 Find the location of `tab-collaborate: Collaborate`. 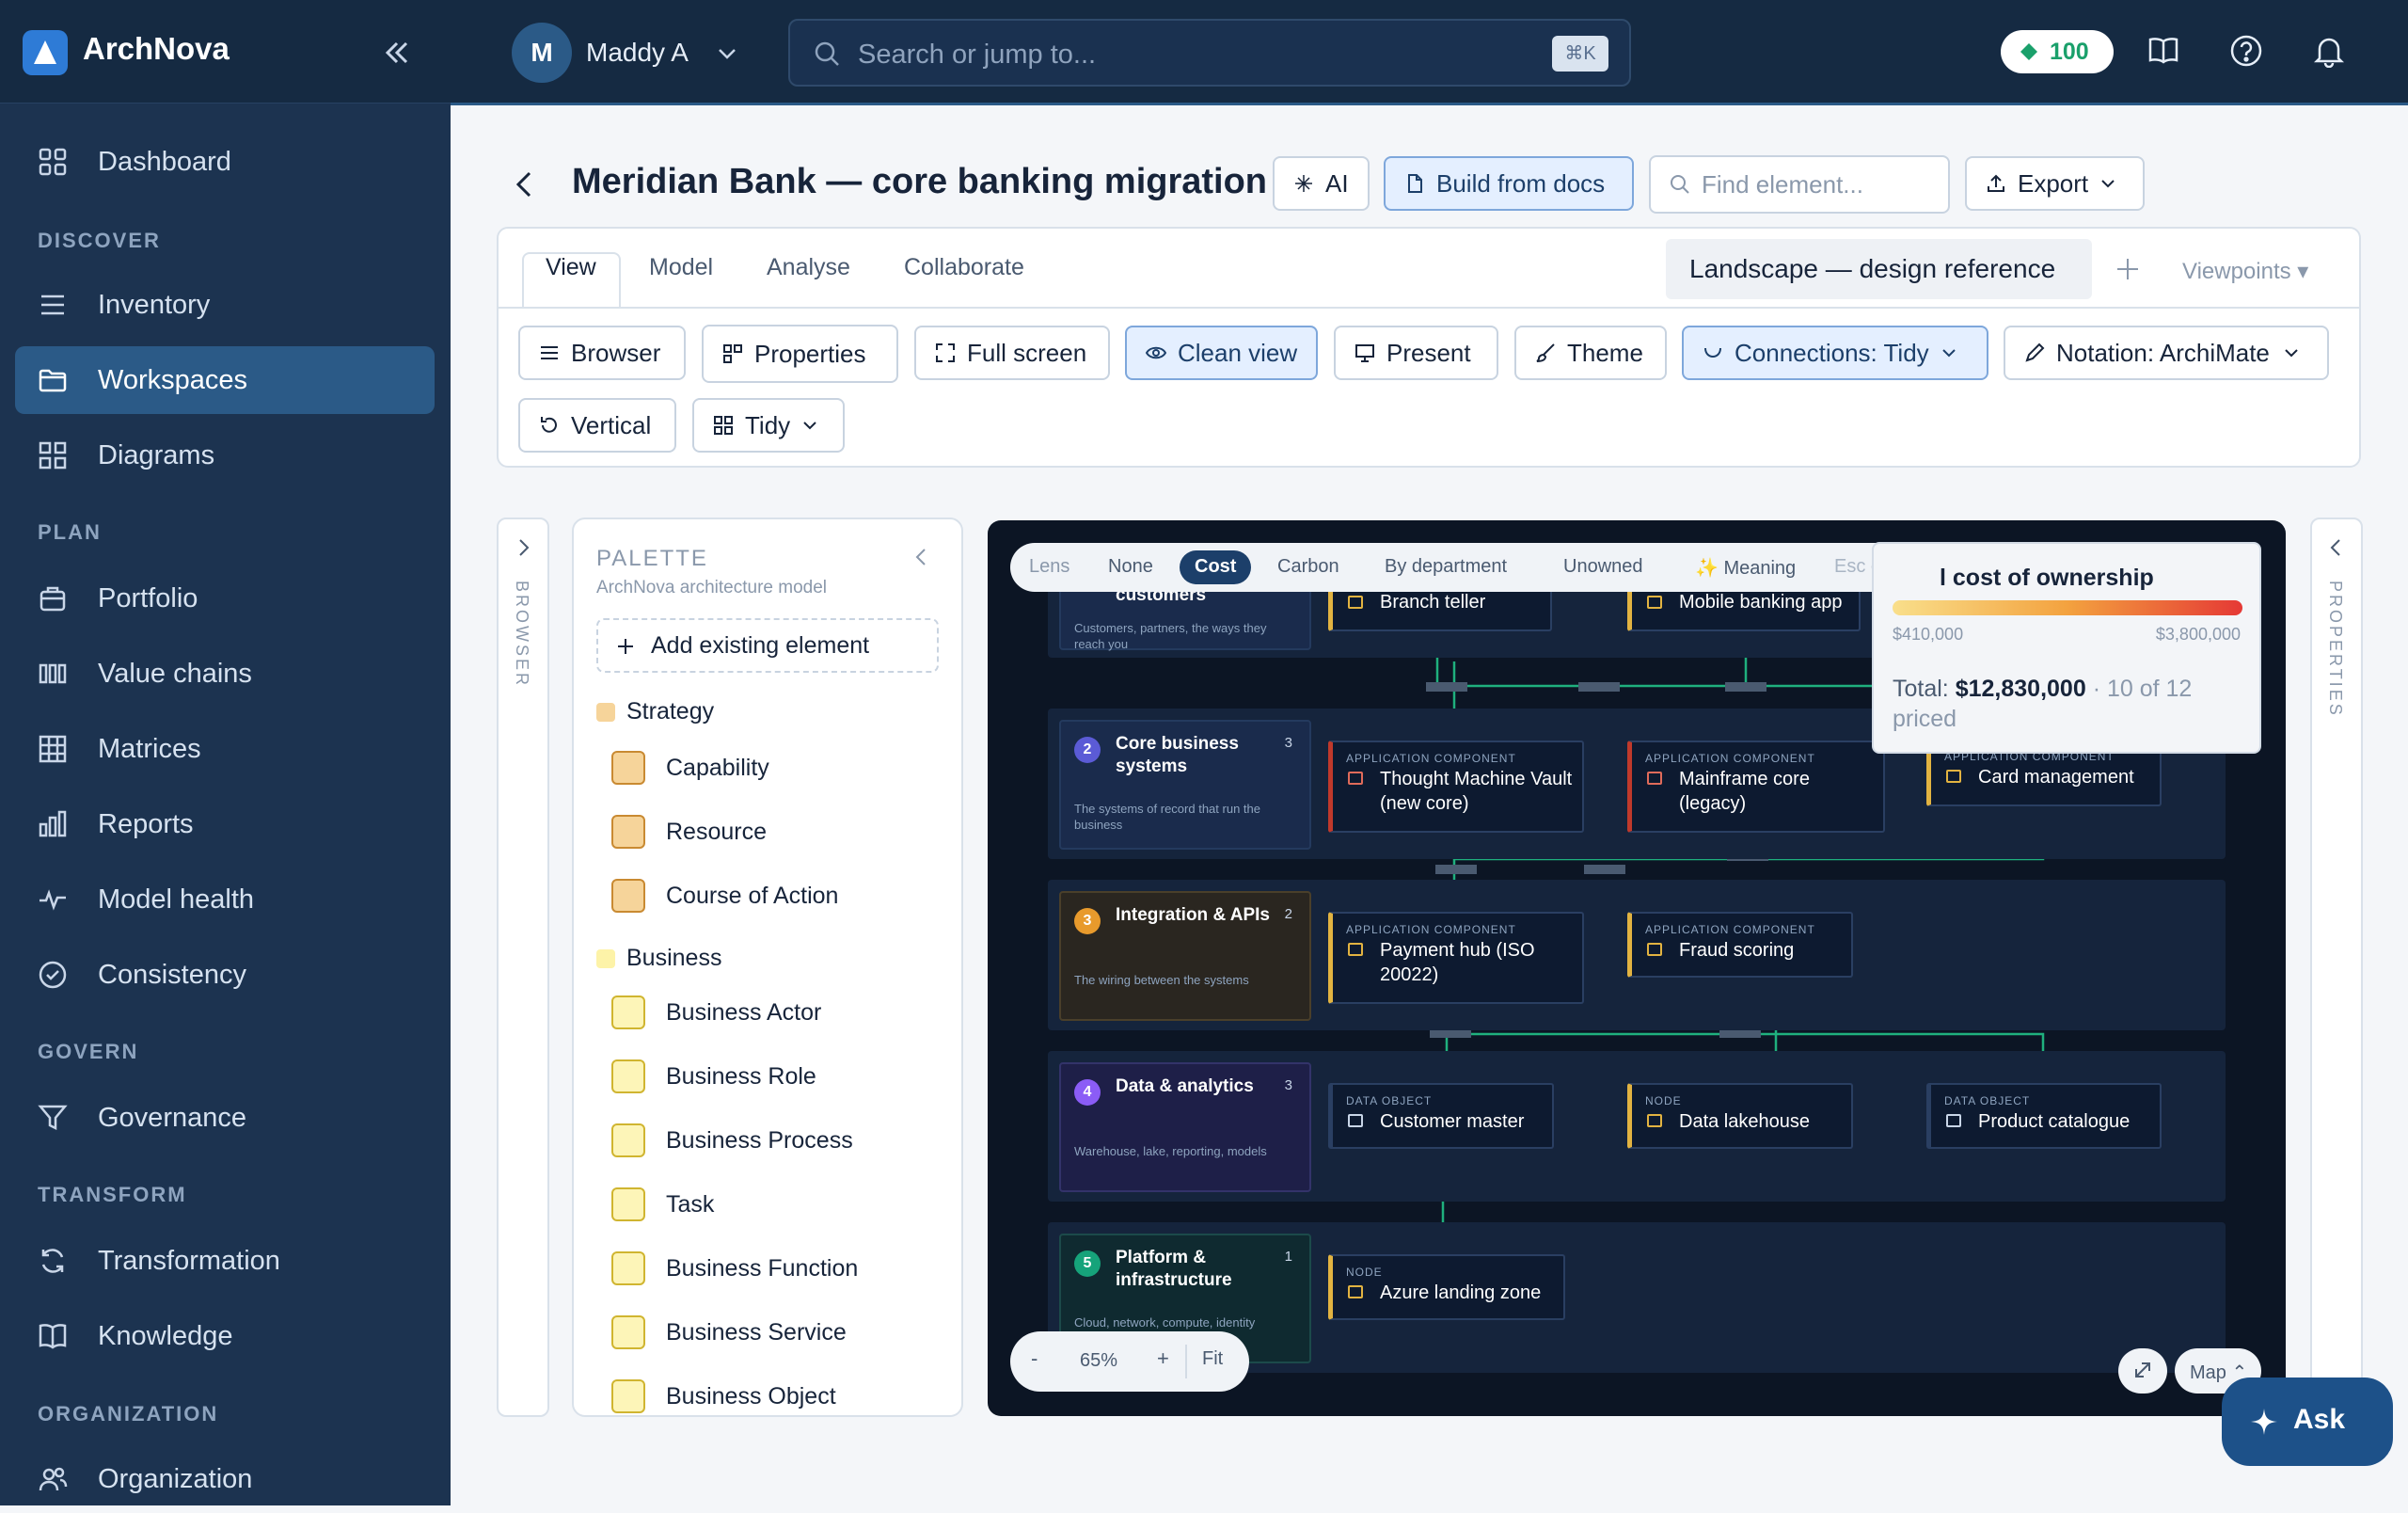

tab-collaborate: Collaborate is located at coordinates (964, 267).